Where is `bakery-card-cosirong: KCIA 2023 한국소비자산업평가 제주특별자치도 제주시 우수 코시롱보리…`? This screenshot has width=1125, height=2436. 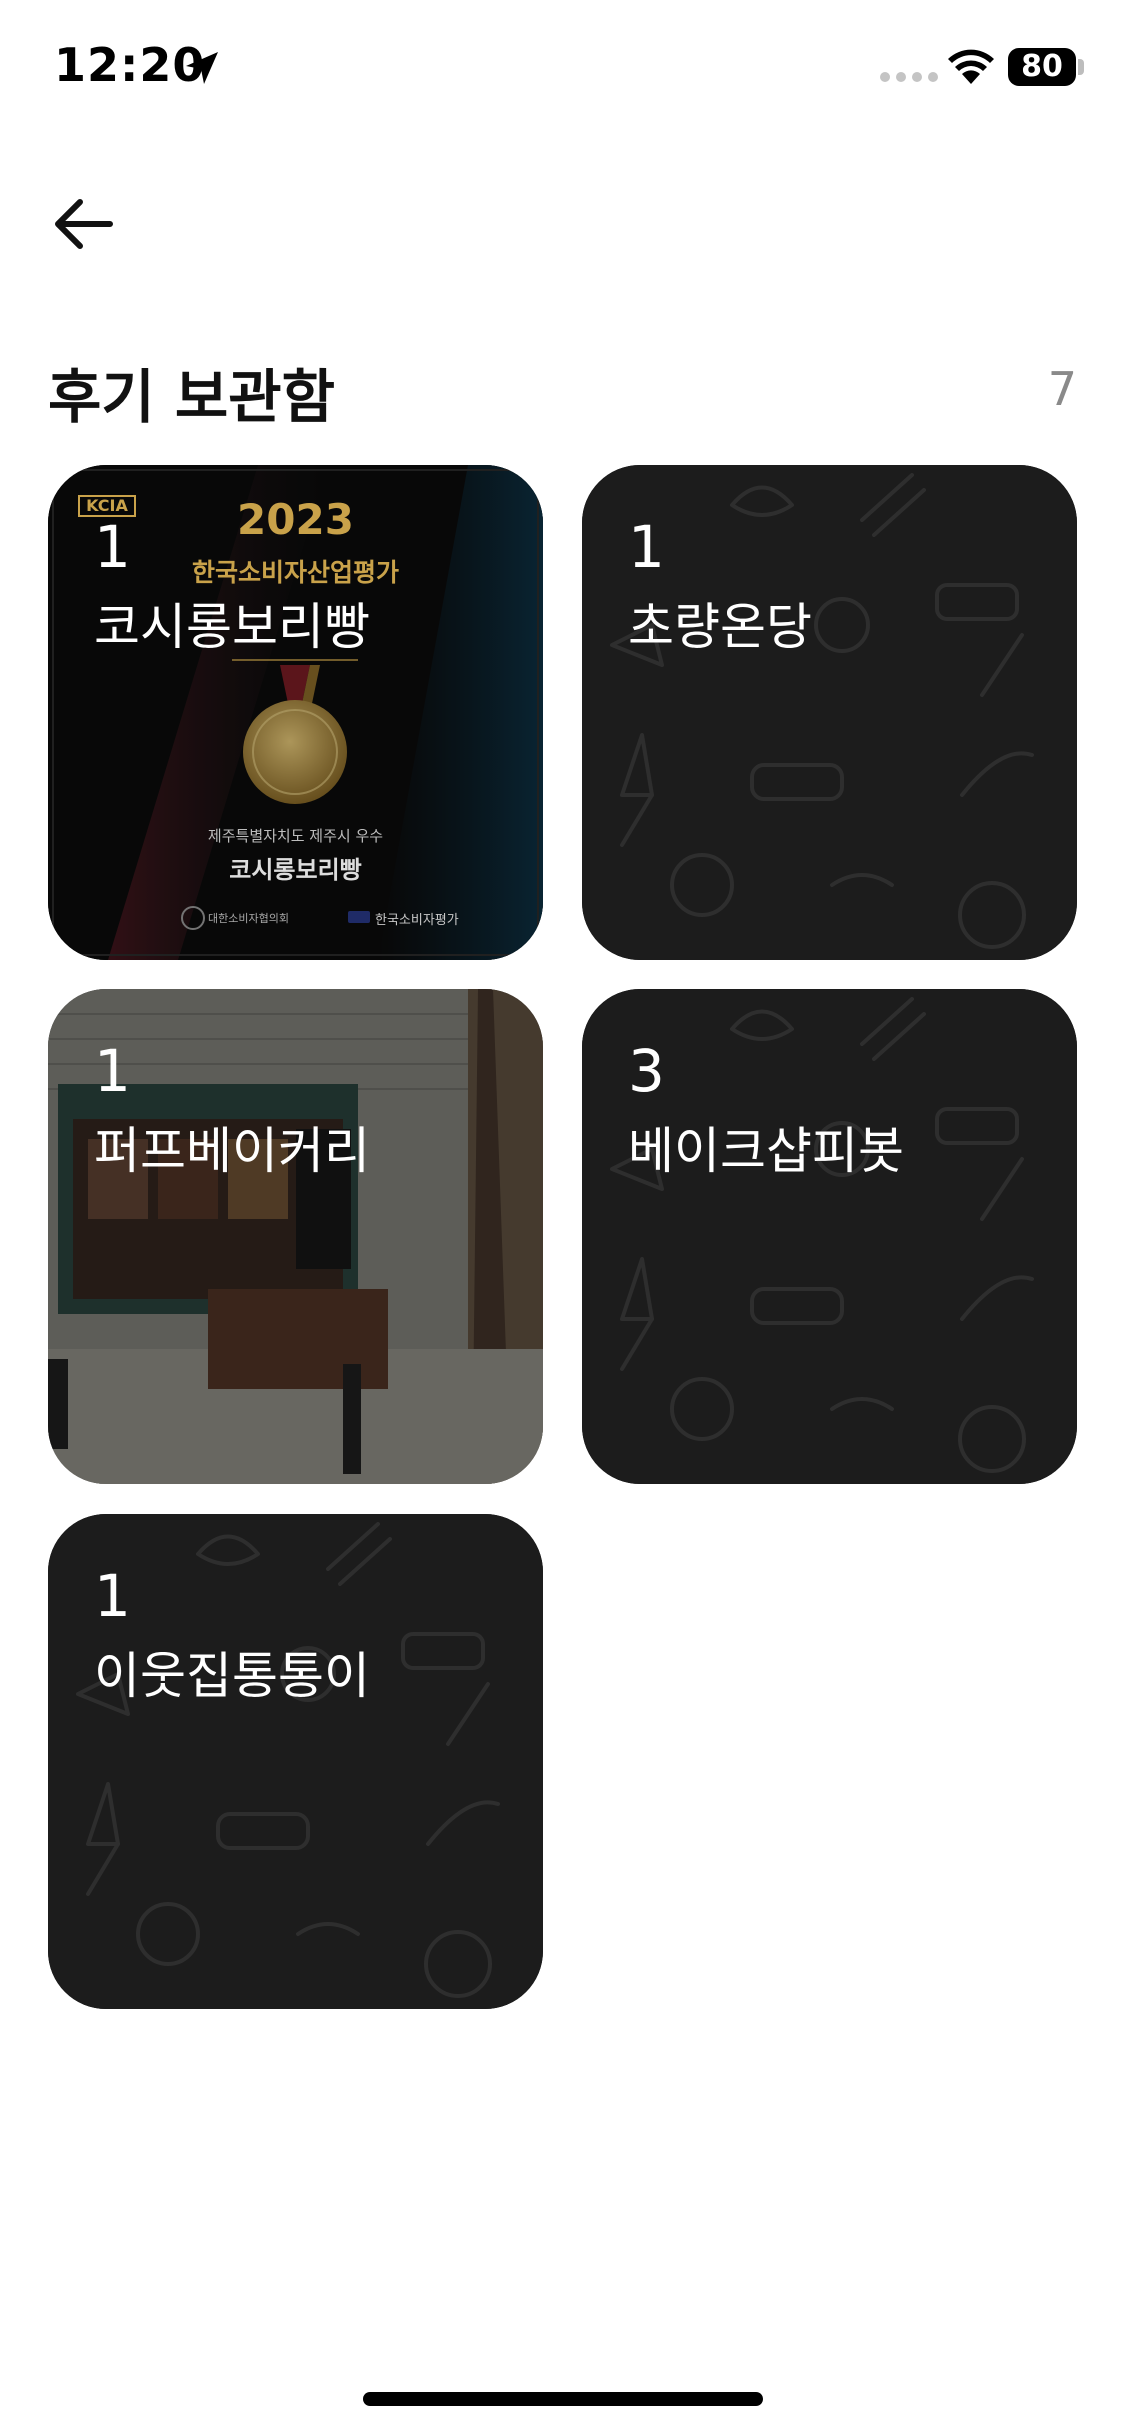 bakery-card-cosirong: KCIA 2023 한국소비자산업평가 제주특별자치도 제주시 우수 코시롱보리… is located at coordinates (295, 712).